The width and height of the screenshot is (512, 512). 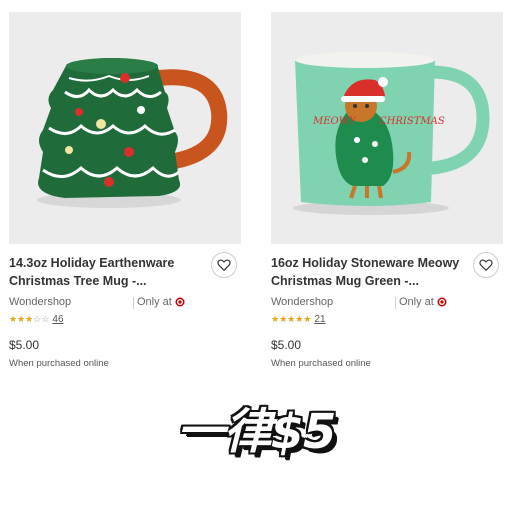 What do you see at coordinates (125, 319) in the screenshot?
I see `rating: ★ ★ ★ ☆ ☆ 46` at bounding box center [125, 319].